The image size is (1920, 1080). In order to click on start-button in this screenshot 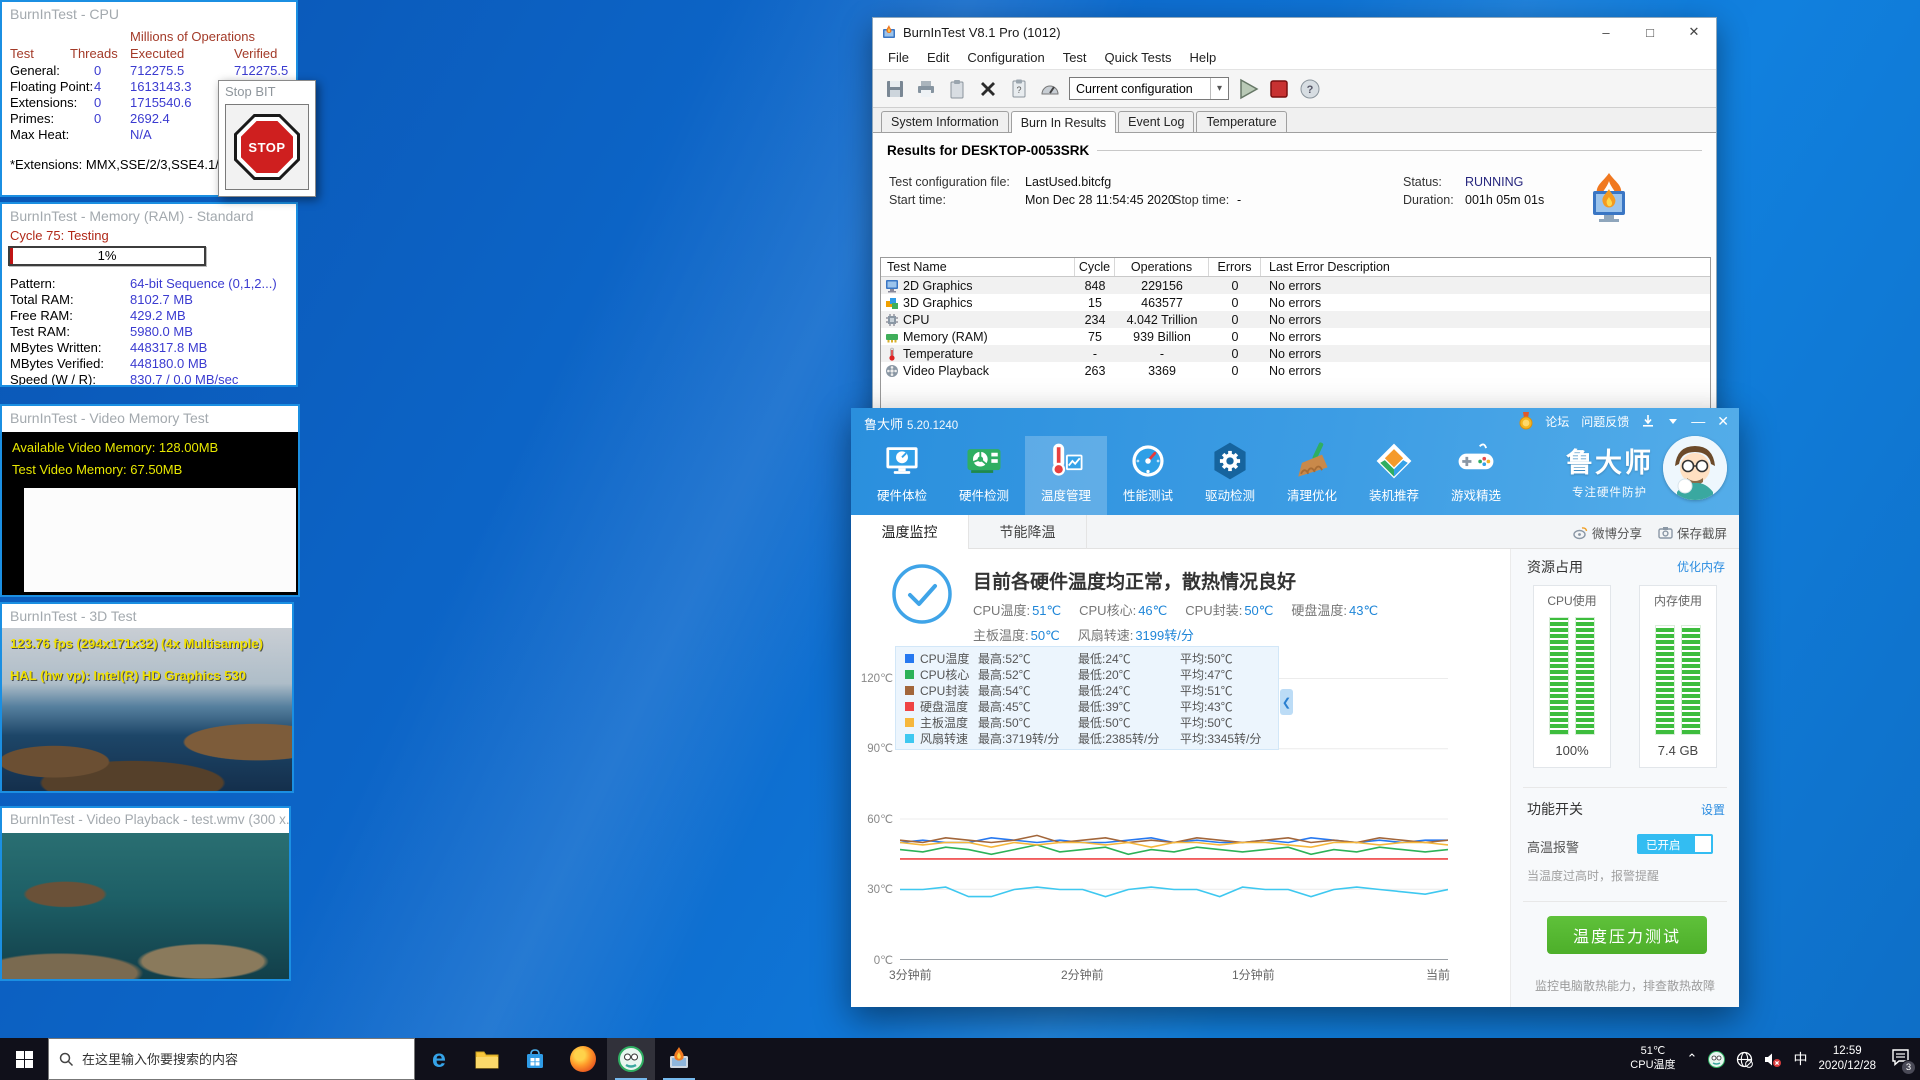, I will do `click(24, 1059)`.